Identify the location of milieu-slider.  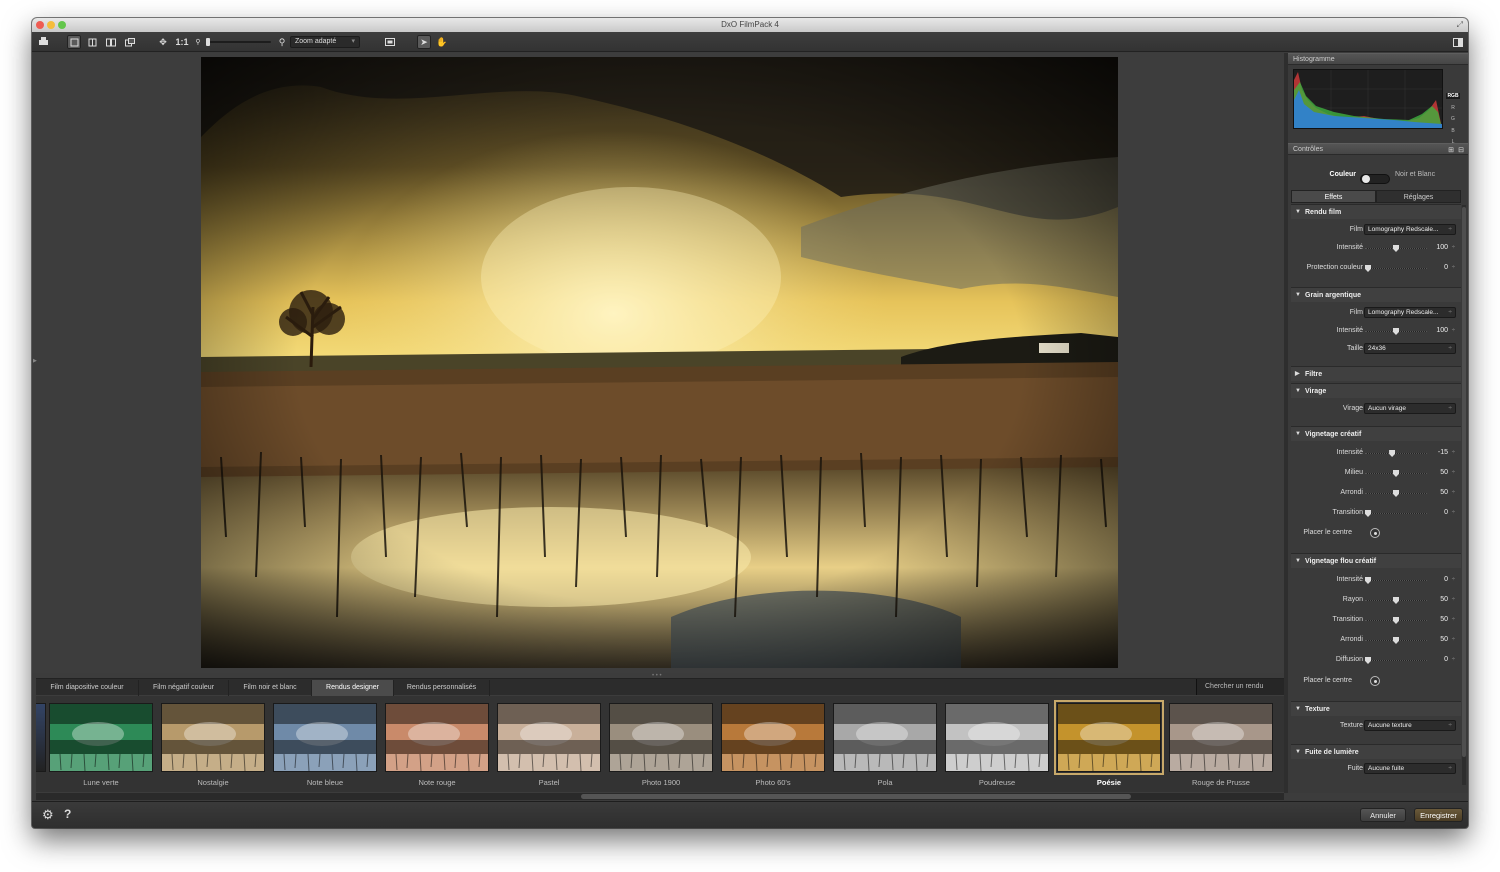
(1396, 473).